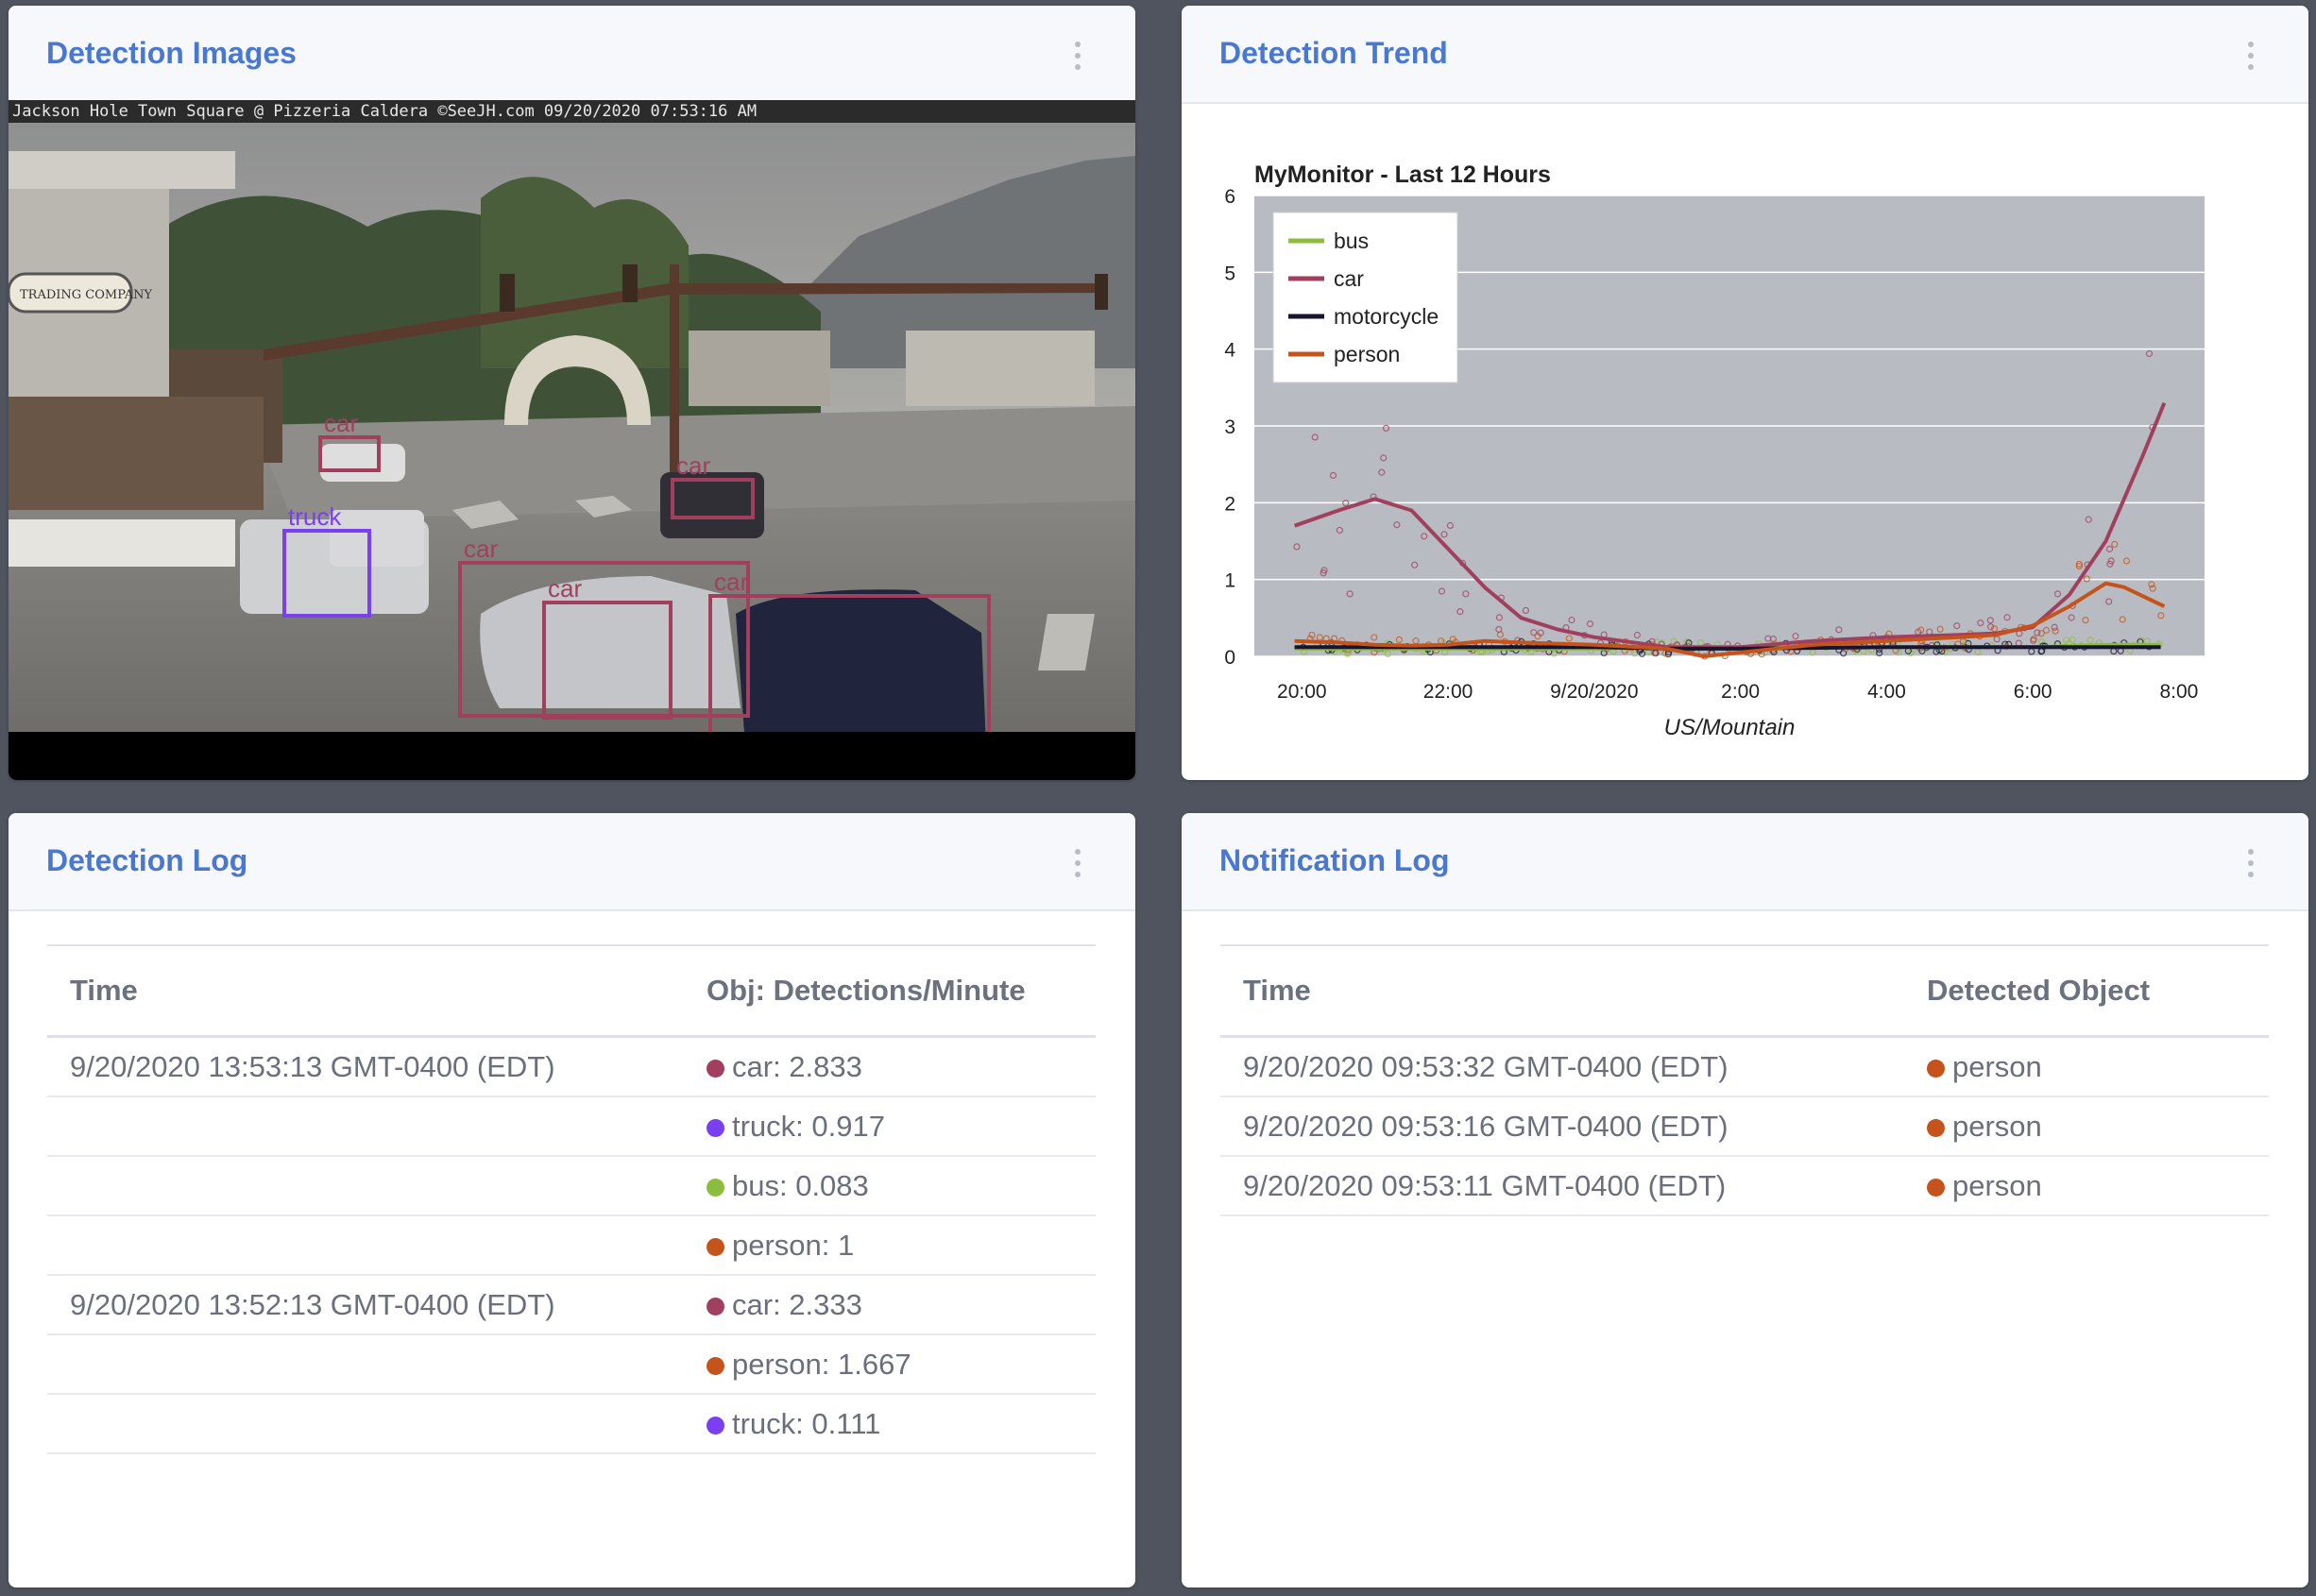  What do you see at coordinates (822, 1364) in the screenshot?
I see `object-value: person: 1.667` at bounding box center [822, 1364].